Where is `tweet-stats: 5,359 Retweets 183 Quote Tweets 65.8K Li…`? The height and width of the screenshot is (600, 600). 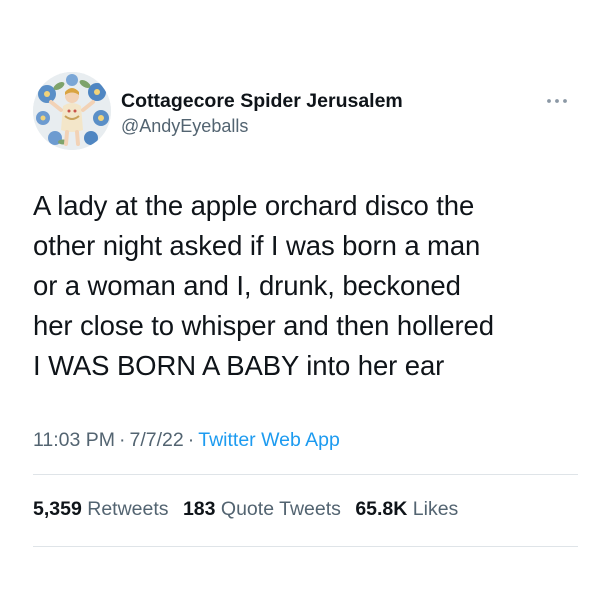
tweet-stats: 5,359 Retweets 183 Quote Tweets 65.8K Li… is located at coordinates (250, 509).